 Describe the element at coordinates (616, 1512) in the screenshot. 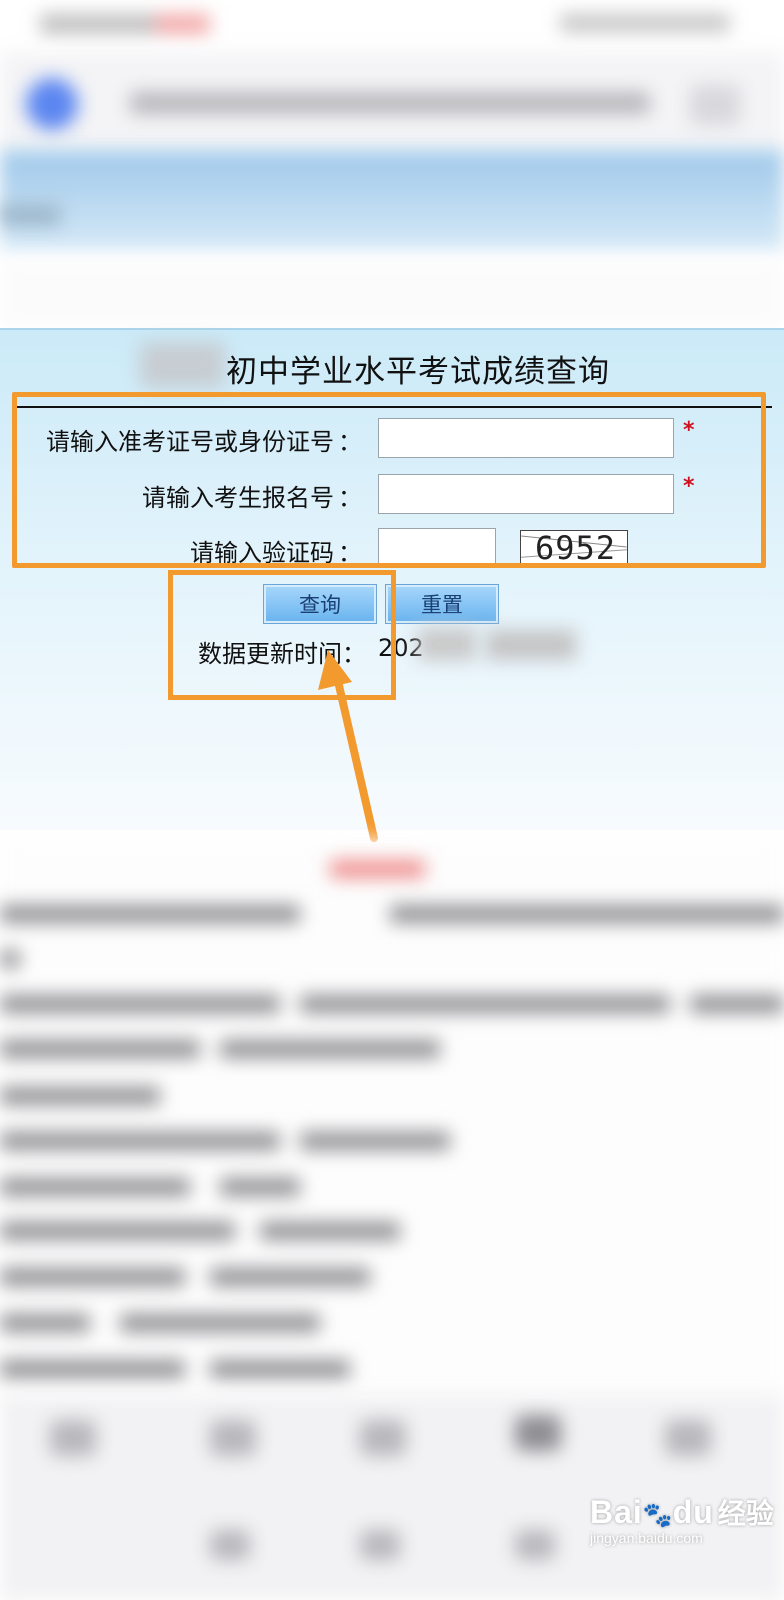

I see `watermark-brand: Bai` at that location.